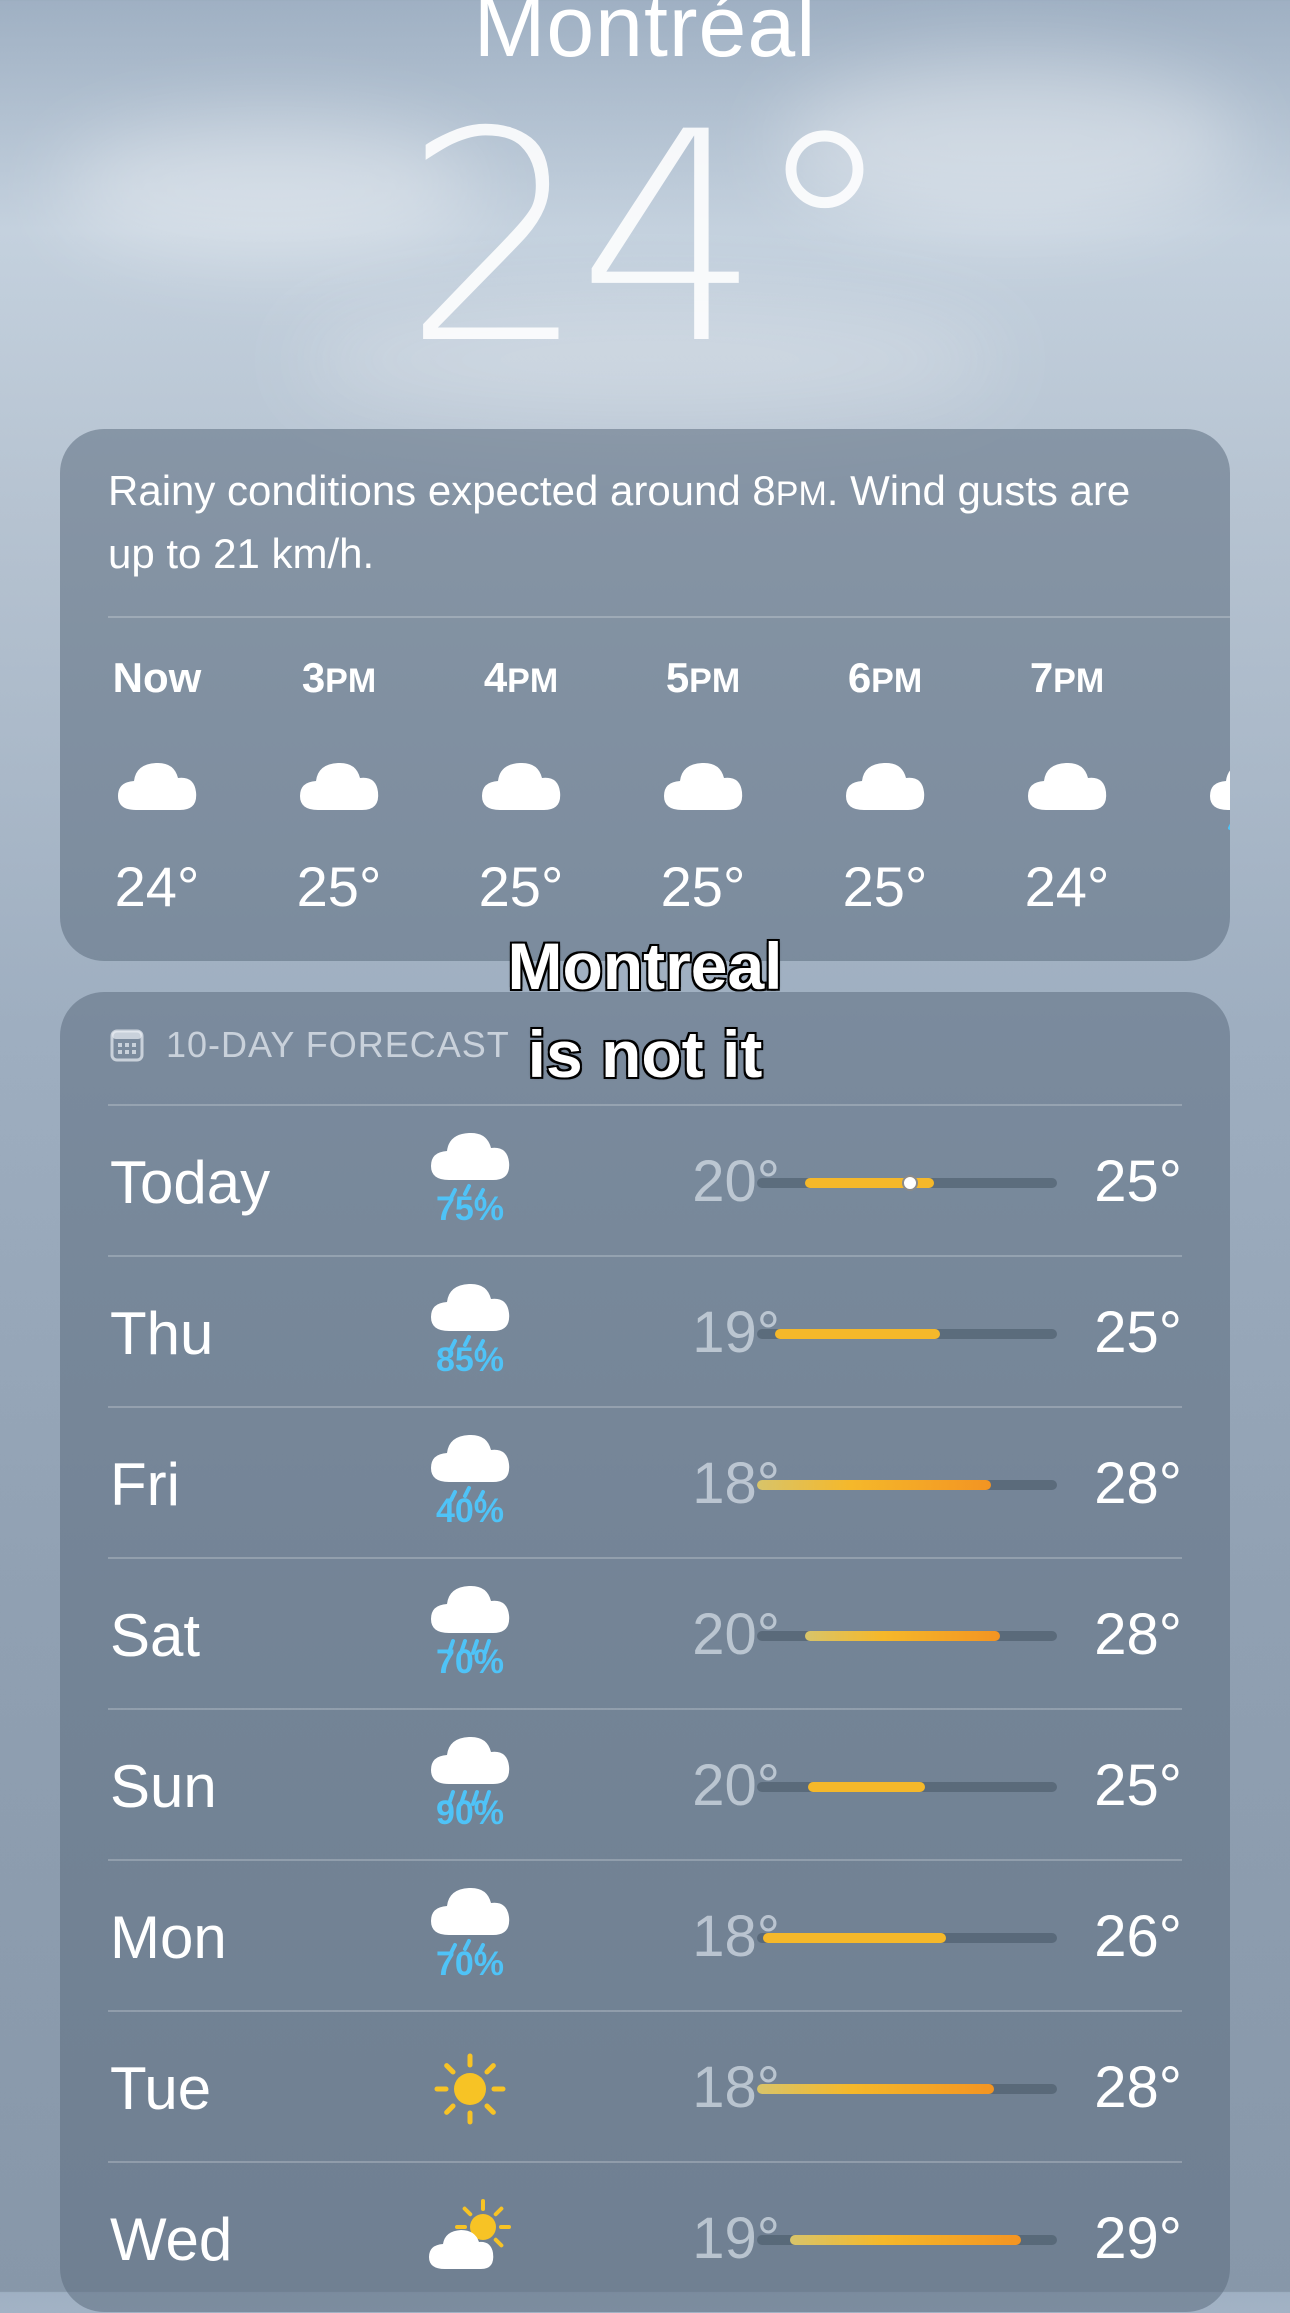  Describe the element at coordinates (157, 677) in the screenshot. I see `hour-label: Now` at that location.